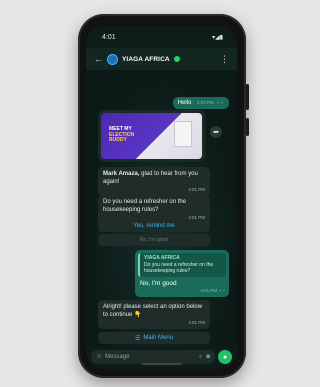 The height and width of the screenshot is (387, 320). What do you see at coordinates (224, 59) in the screenshot?
I see `more-options-icon: ⋮` at bounding box center [224, 59].